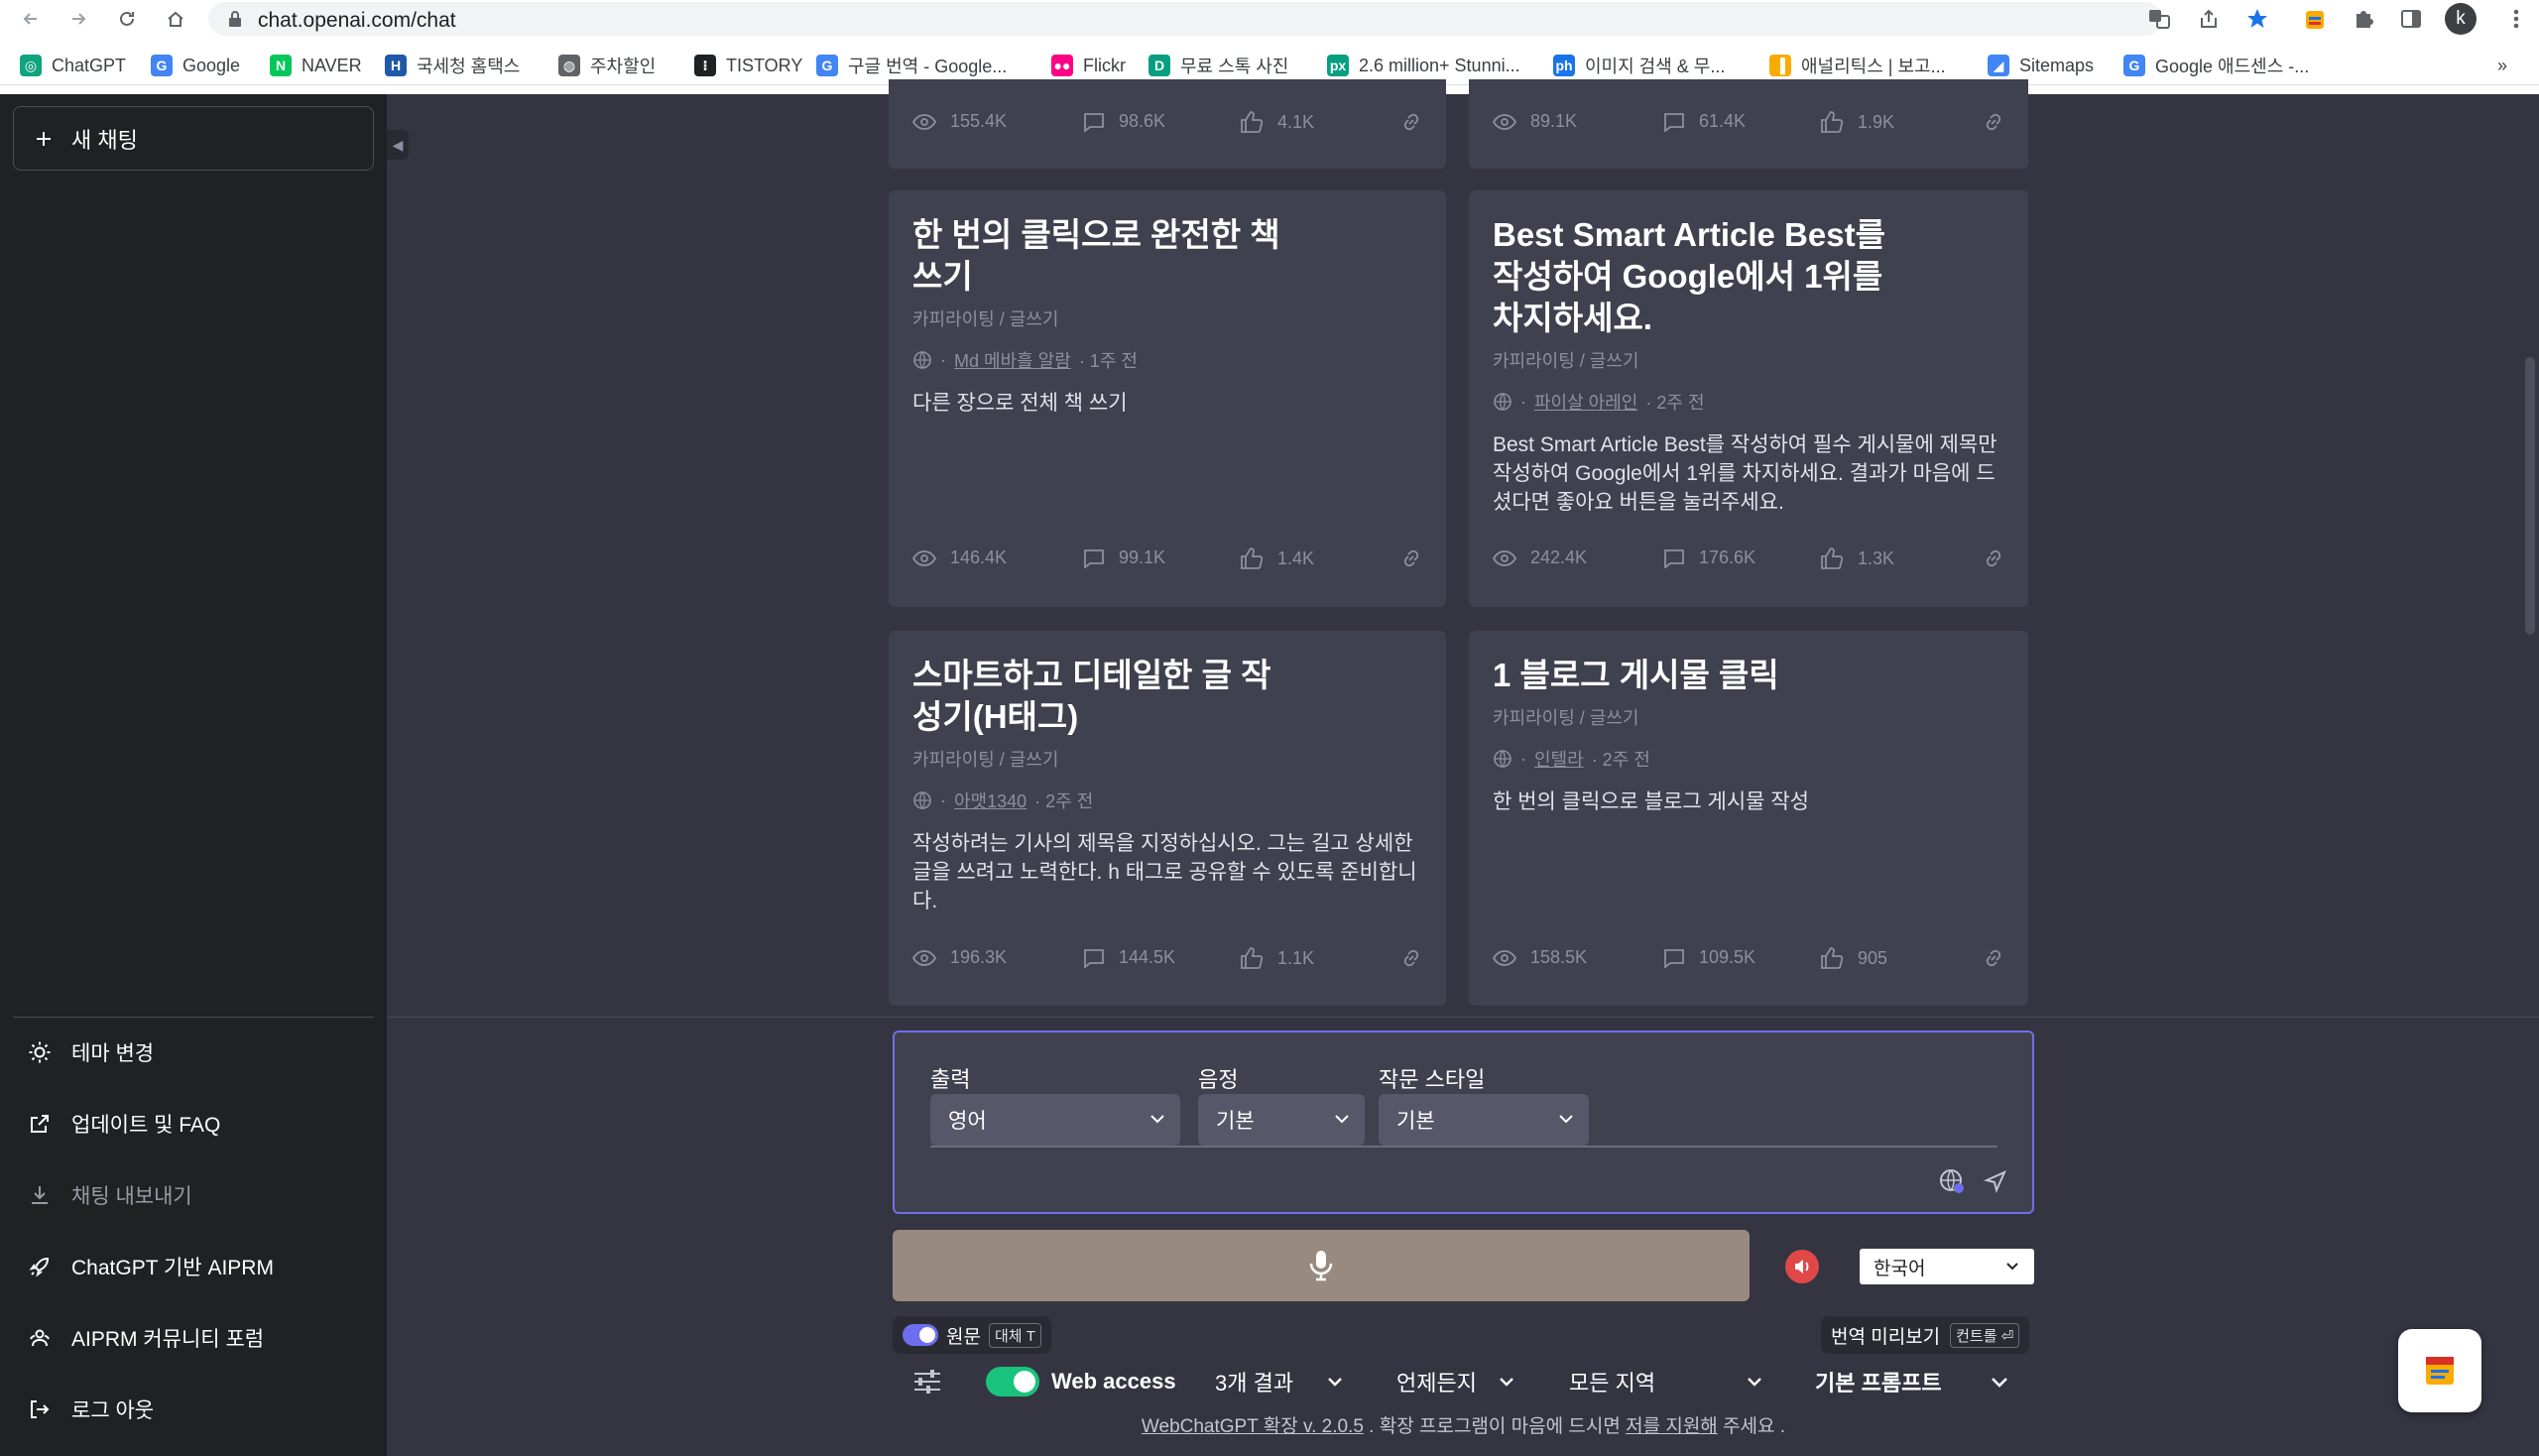 This screenshot has height=1456, width=2539. Describe the element at coordinates (748, 65) in the screenshot. I see `bookmark-item: ⁝ TISTORY` at that location.